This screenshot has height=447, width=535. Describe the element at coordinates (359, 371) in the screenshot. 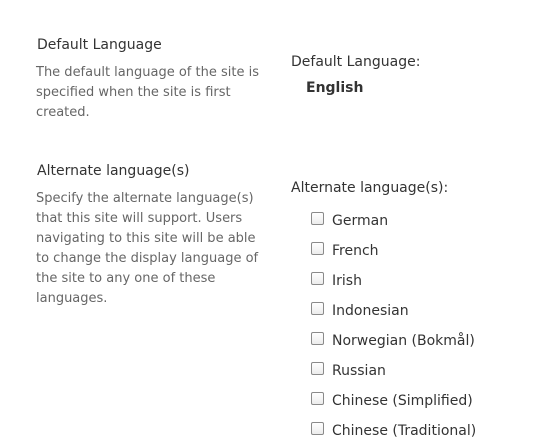

I see `language-label: Russian` at that location.